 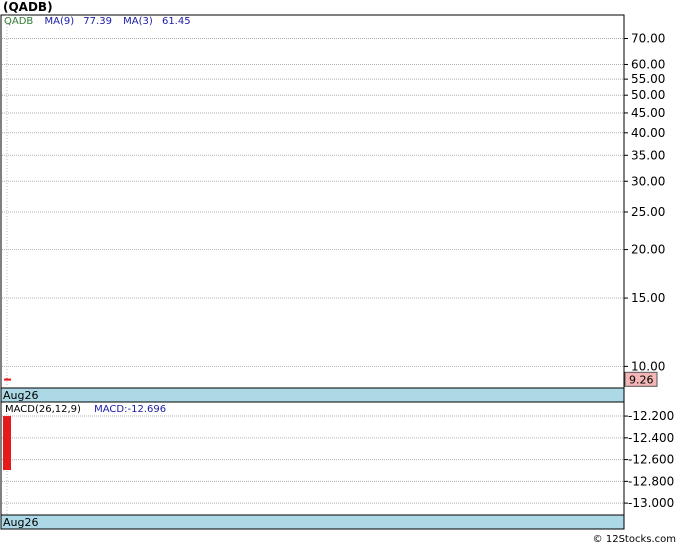 I want to click on legend-ma9-value: 77.39, so click(x=97, y=21).